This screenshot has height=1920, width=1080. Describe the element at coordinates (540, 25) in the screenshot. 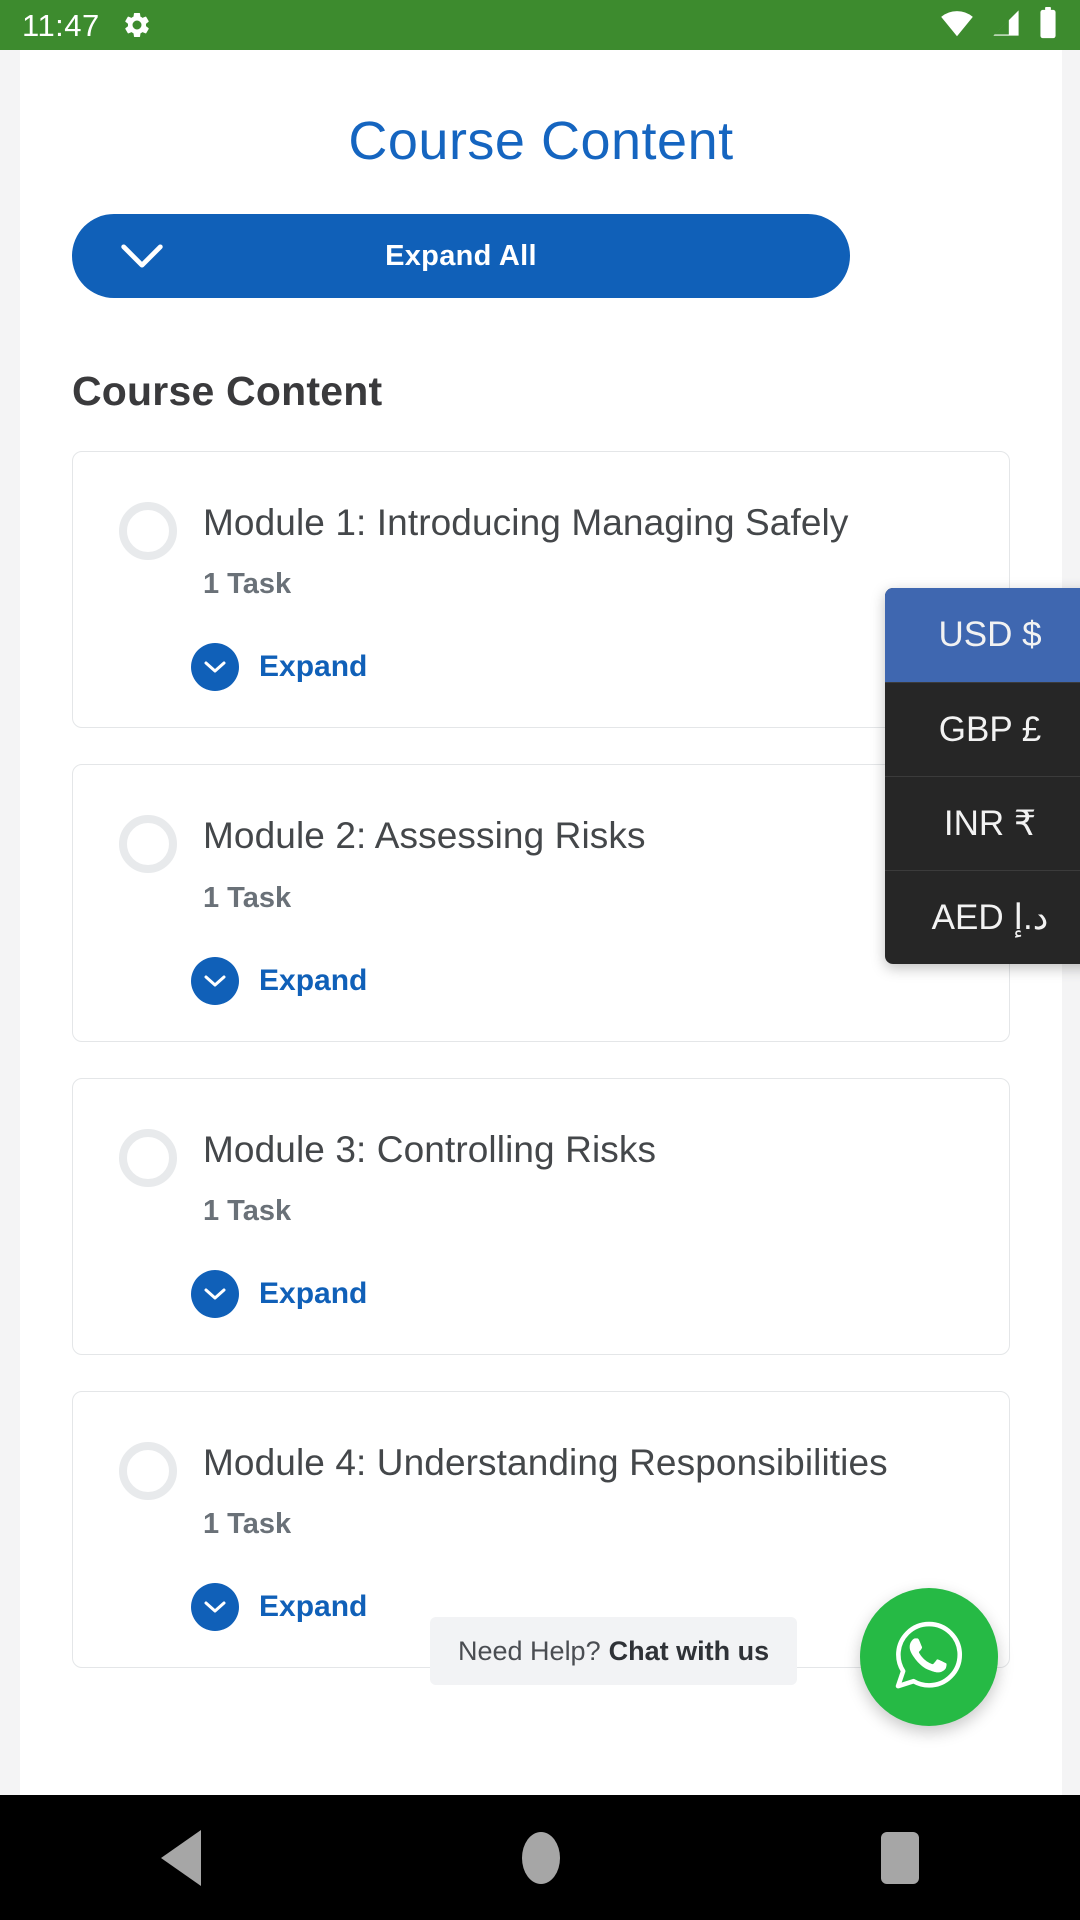

I see `status-bar: 11:47` at that location.